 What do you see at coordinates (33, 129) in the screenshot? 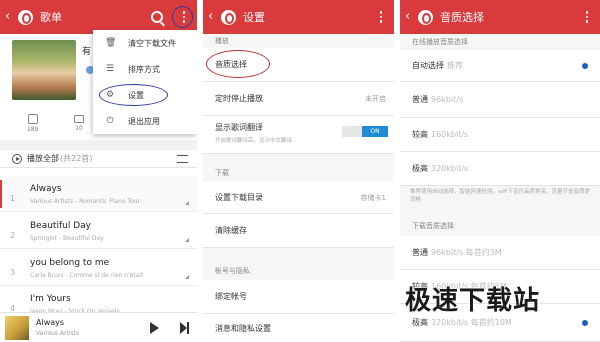
I see `stat-value: 189` at bounding box center [33, 129].